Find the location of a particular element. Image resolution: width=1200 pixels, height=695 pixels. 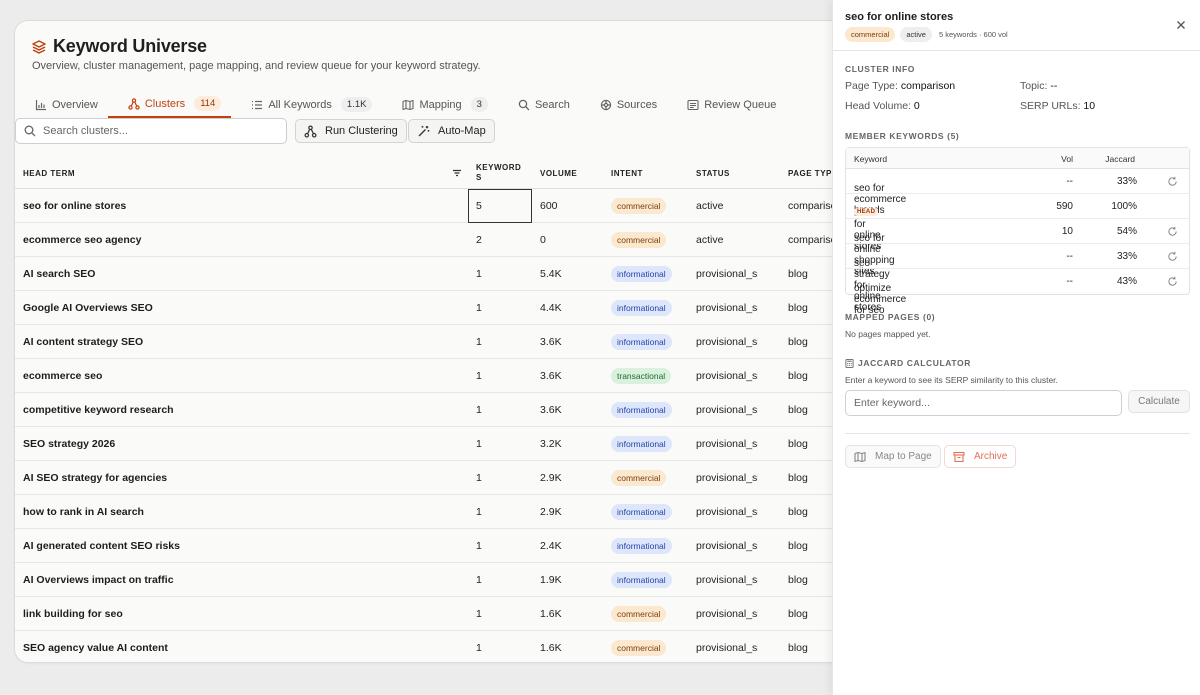

intent-cell: commercial is located at coordinates (639, 614).